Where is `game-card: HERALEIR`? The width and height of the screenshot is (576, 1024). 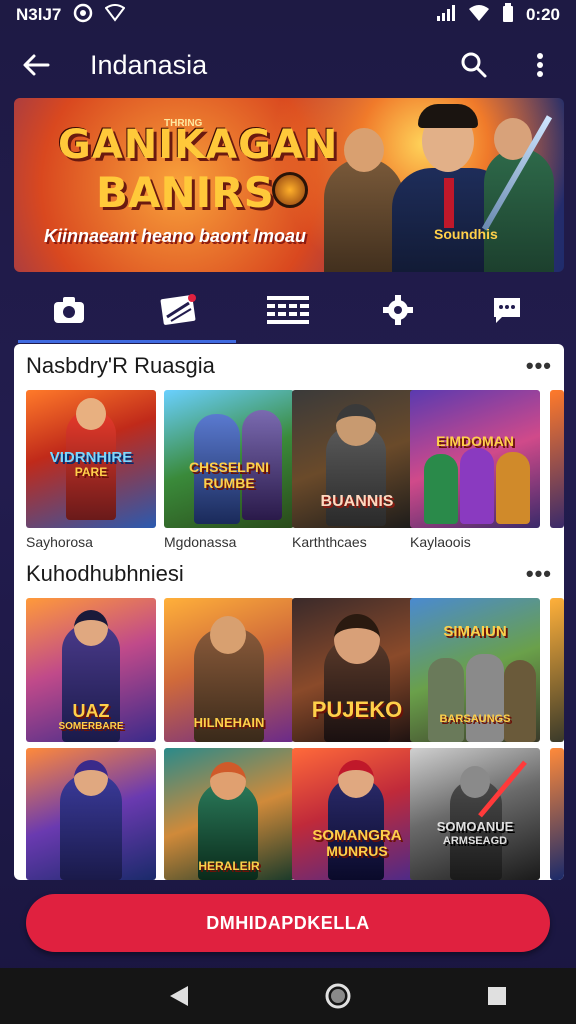
game-card: HERALEIR is located at coordinates (229, 814).